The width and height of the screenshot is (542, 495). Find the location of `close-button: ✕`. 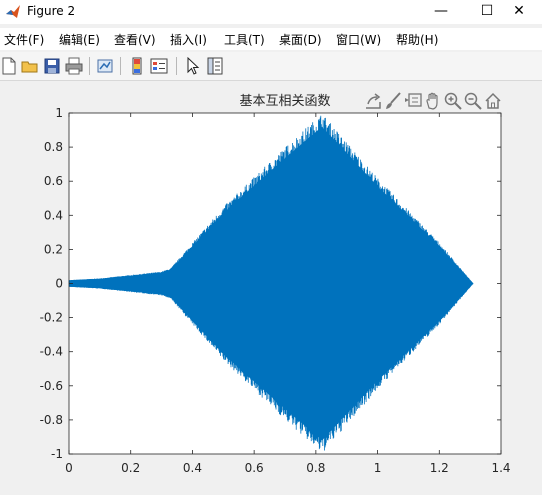

close-button: ✕ is located at coordinates (519, 12).